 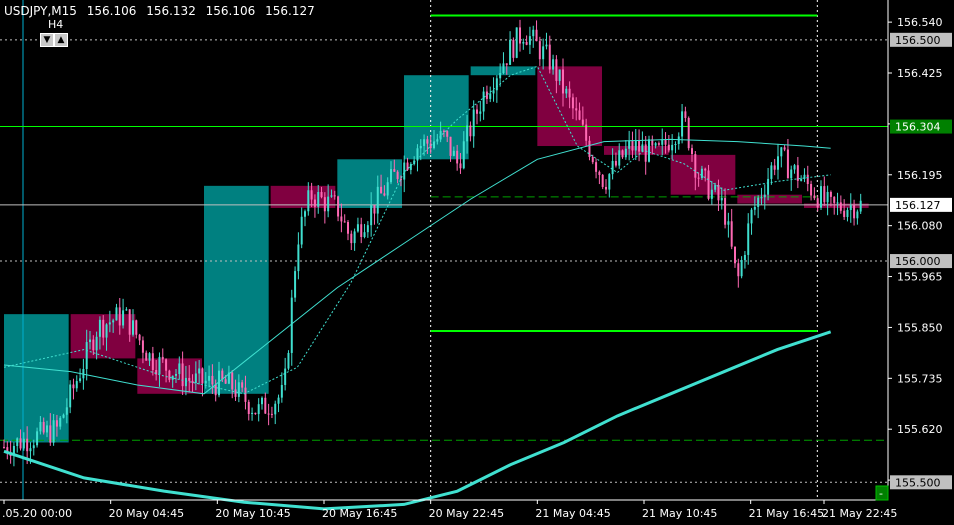 I want to click on minimize-button-label: -, so click(x=881, y=493).